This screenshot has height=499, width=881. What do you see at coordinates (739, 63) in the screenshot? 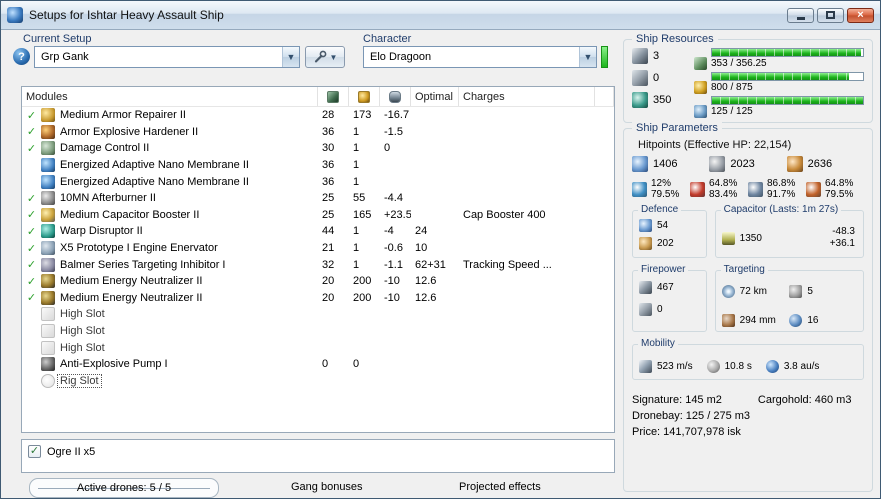
I see `cpu-usage: 353 / 356.25` at bounding box center [739, 63].